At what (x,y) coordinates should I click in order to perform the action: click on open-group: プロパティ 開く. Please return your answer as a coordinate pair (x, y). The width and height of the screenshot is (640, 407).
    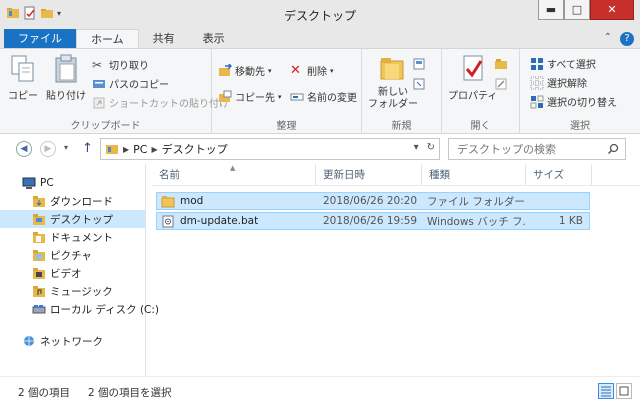
    Looking at the image, I should click on (481, 92).